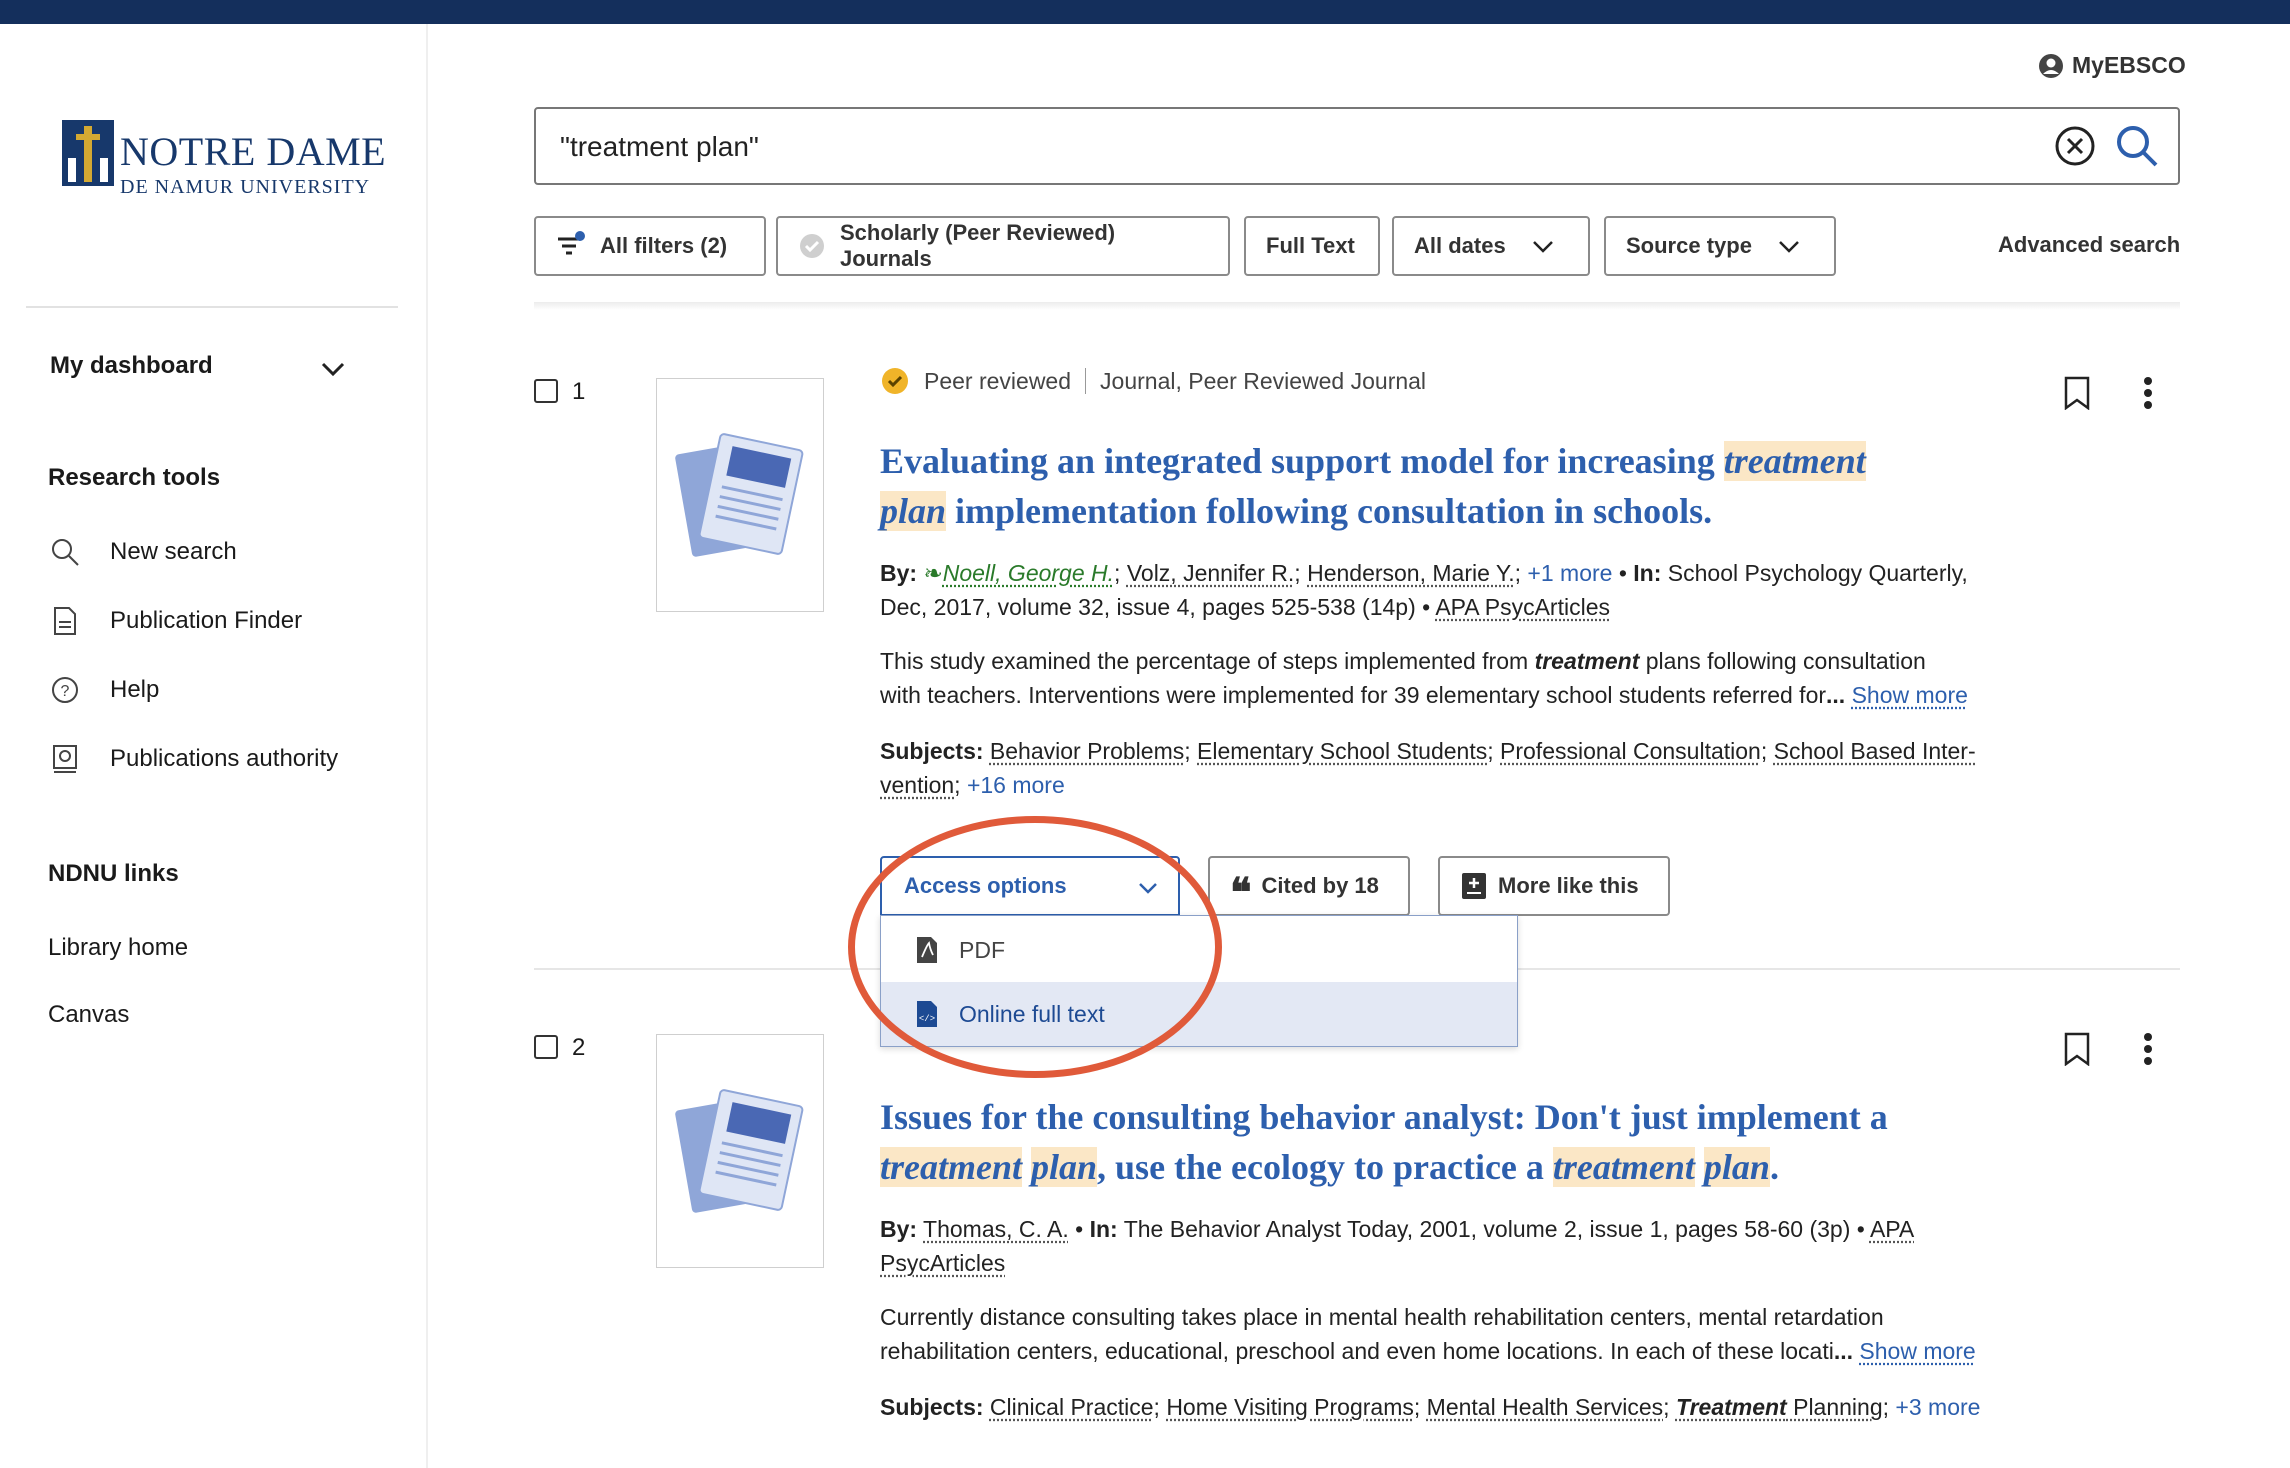 The image size is (2290, 1468). I want to click on by-label: By:, so click(899, 1229).